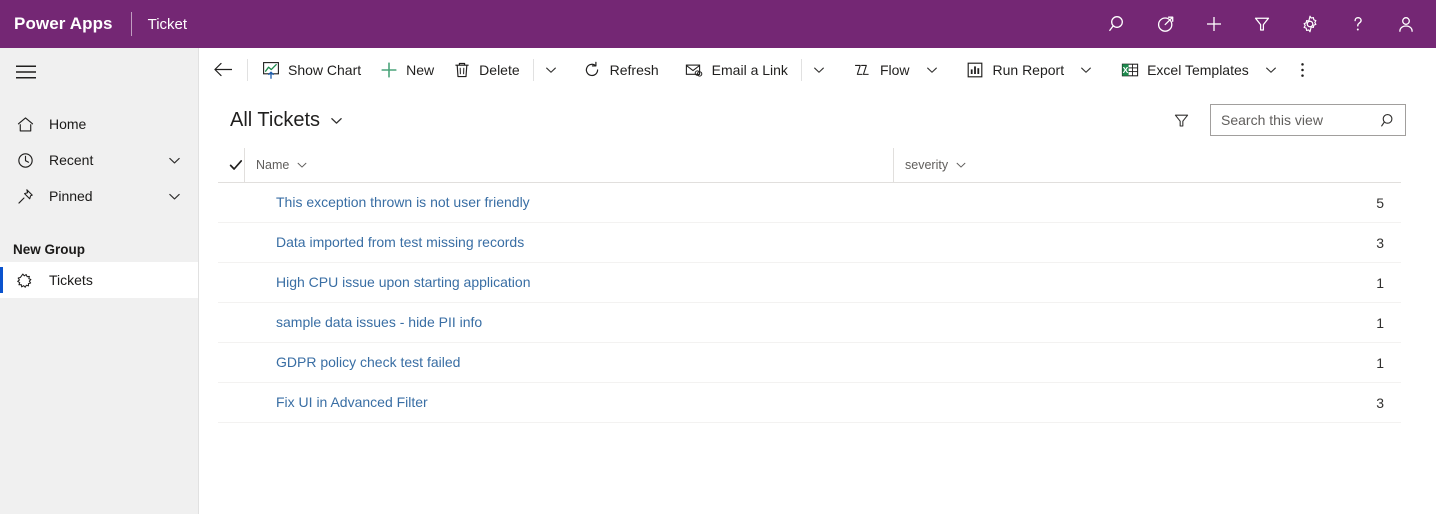 Image resolution: width=1436 pixels, height=514 pixels. I want to click on view-header: All Tickets, so click(817, 120).